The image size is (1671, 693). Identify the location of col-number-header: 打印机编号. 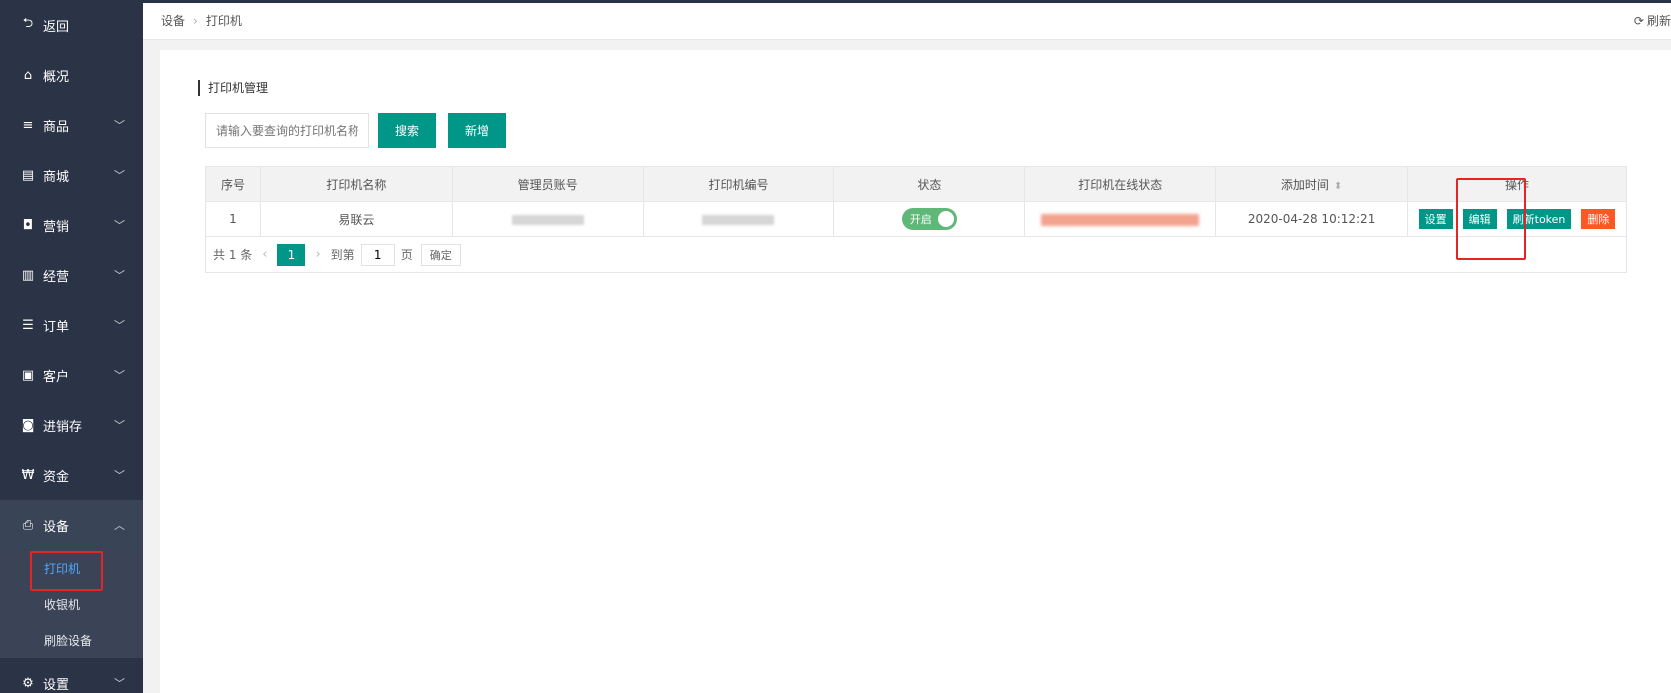
(738, 184).